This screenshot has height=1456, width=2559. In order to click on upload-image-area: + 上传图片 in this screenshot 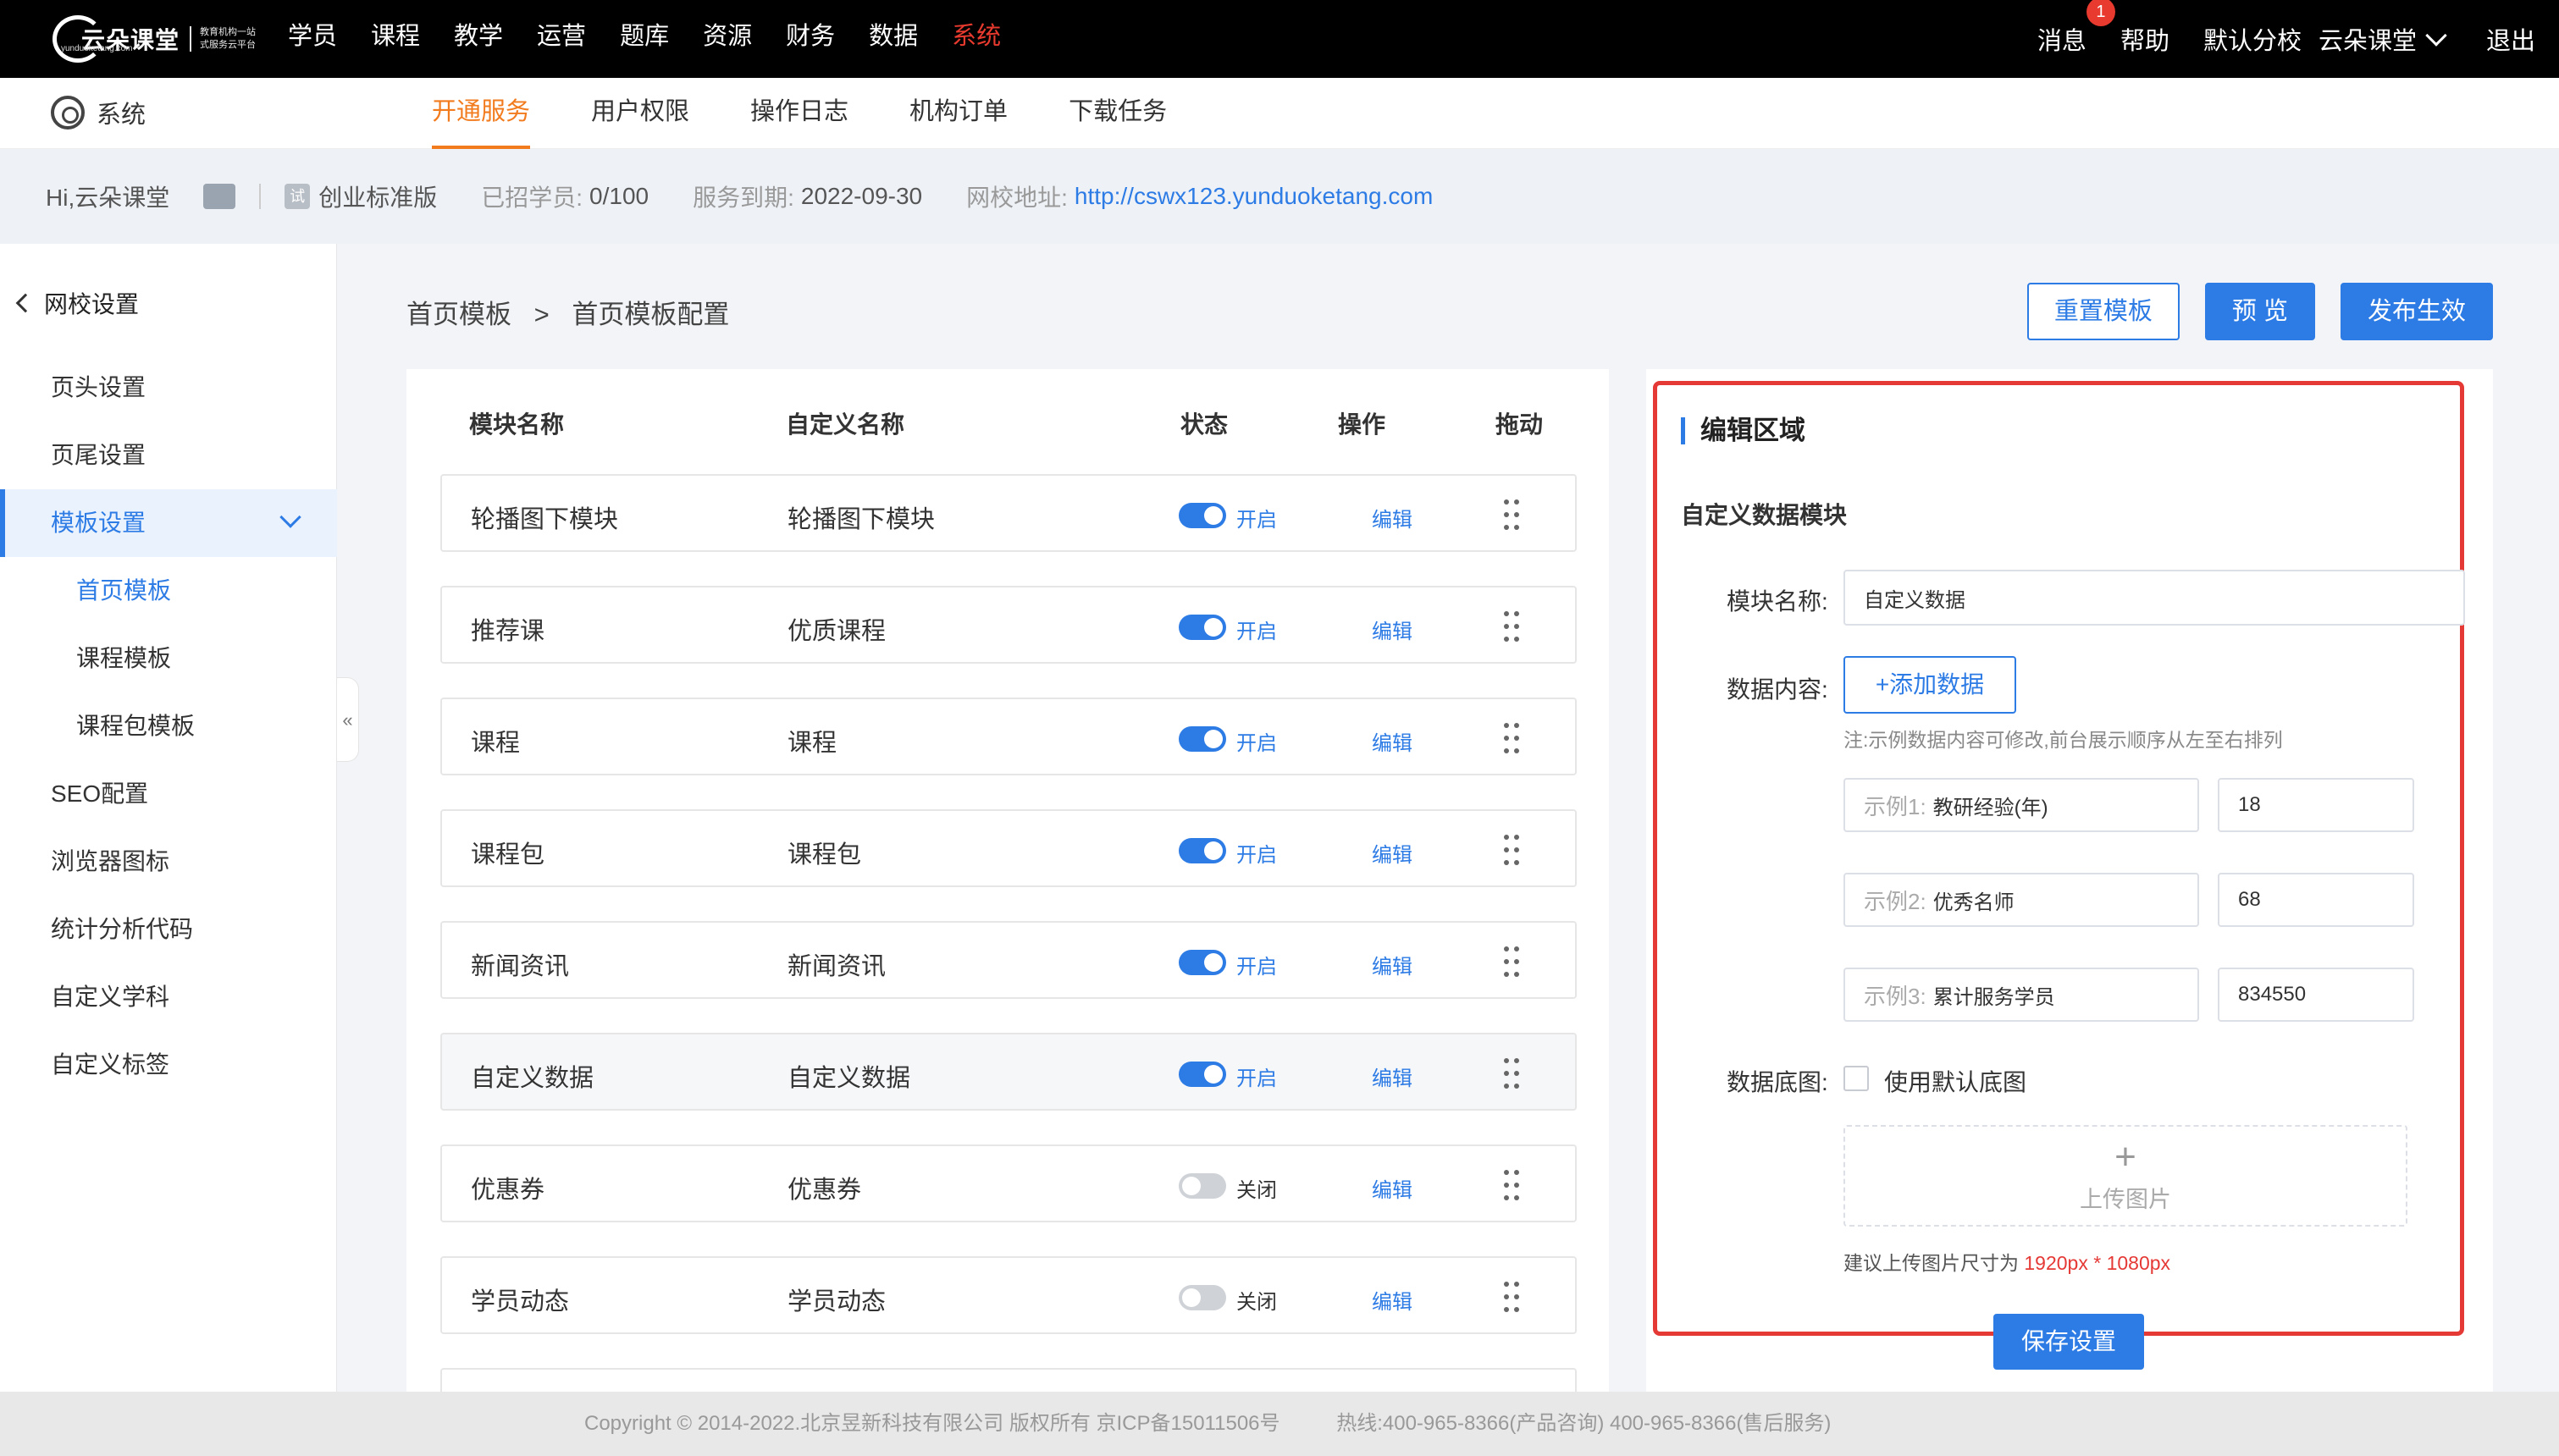, I will do `click(2125, 1176)`.